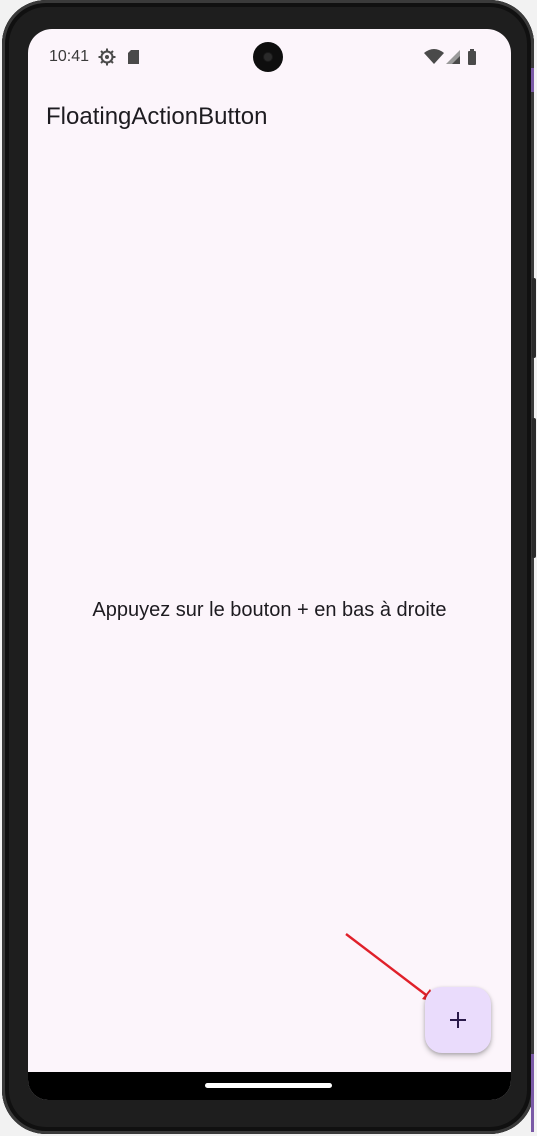 The width and height of the screenshot is (537, 1136). I want to click on navigation-bar, so click(269, 1086).